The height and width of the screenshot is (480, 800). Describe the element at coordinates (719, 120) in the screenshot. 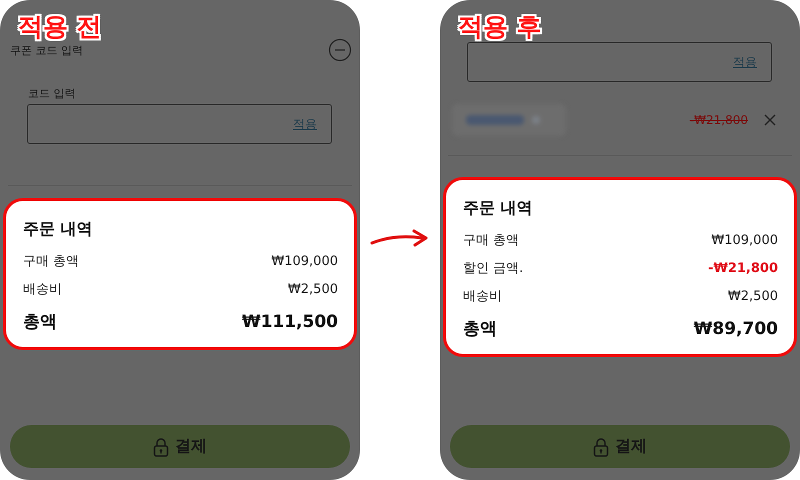

I see `discount-amount: -₩21,800` at that location.